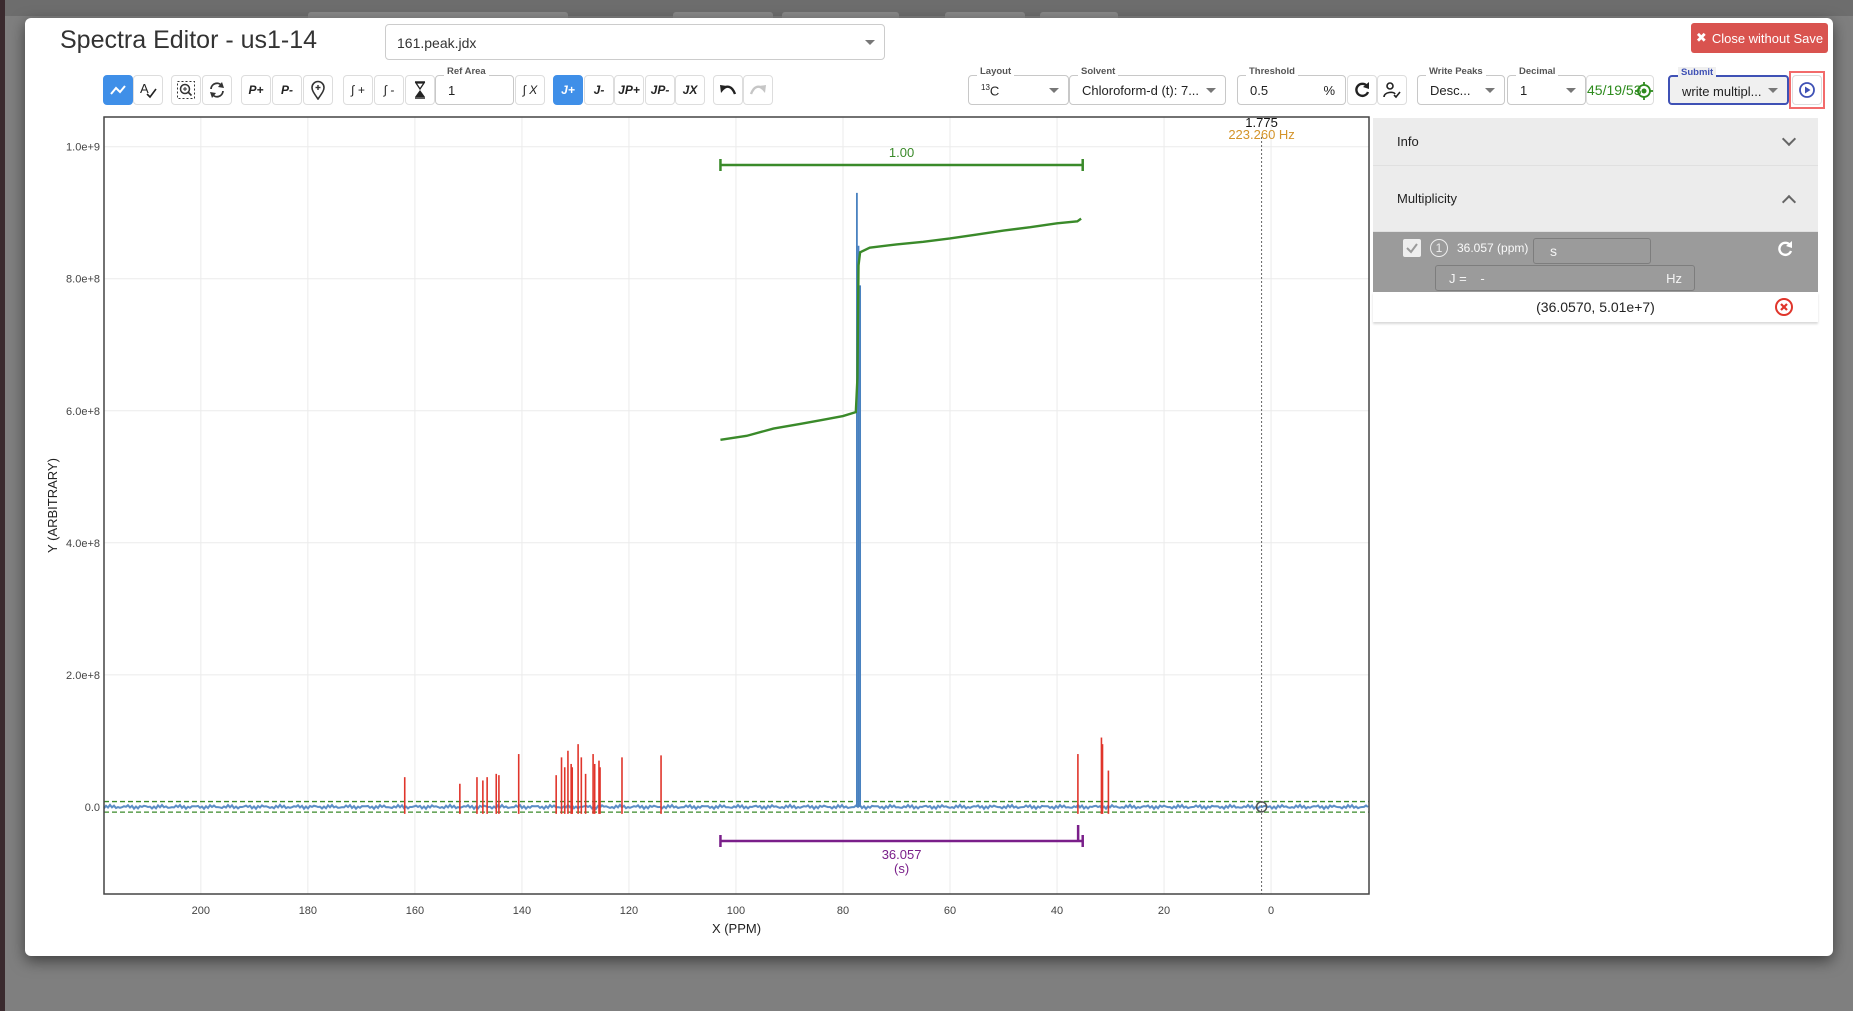  What do you see at coordinates (901, 836) in the screenshot?
I see `multiplicity-layer` at bounding box center [901, 836].